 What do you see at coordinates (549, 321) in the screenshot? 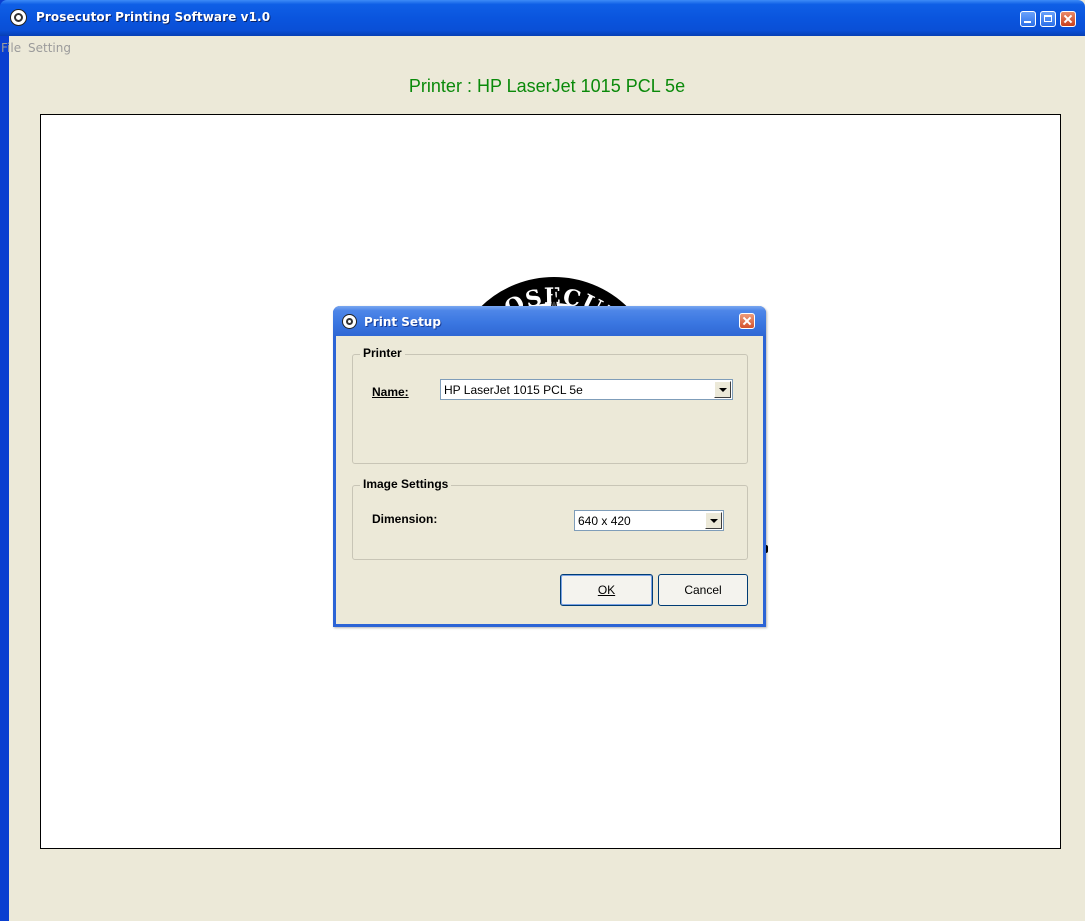
I see `dialog-title-bar: Print Setup` at bounding box center [549, 321].